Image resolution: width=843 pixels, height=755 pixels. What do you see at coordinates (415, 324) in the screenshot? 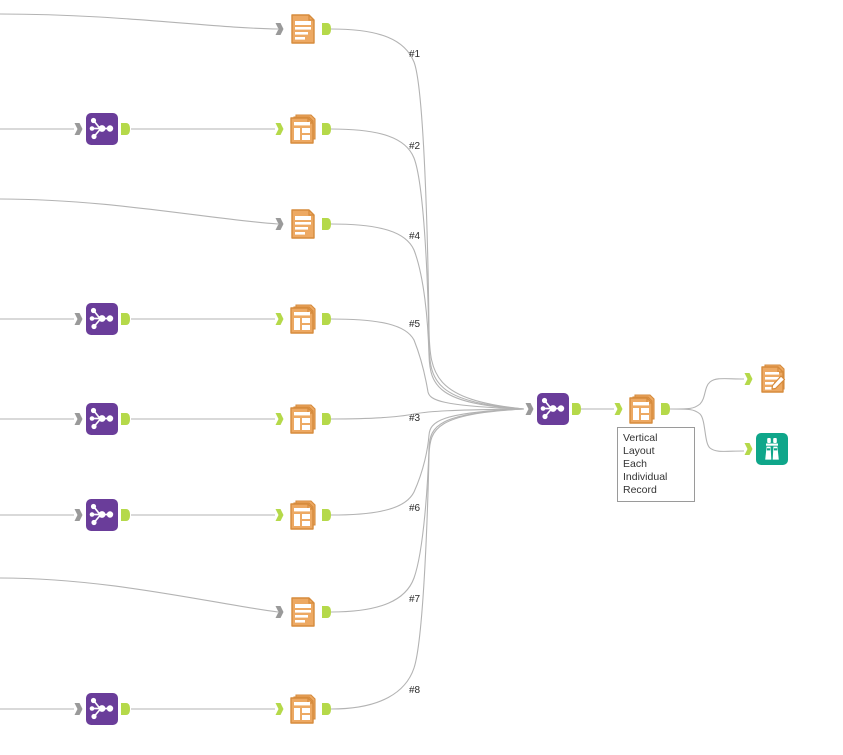
I see `wire-label: #5` at bounding box center [415, 324].